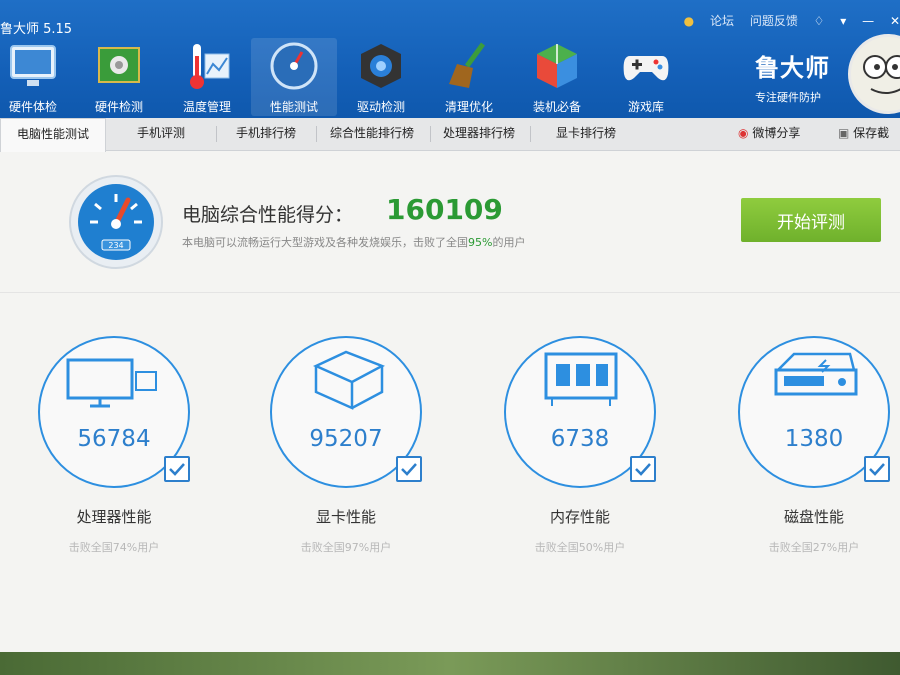 The height and width of the screenshot is (675, 900). What do you see at coordinates (743, 133) in the screenshot?
I see `weibo-icon: ◉` at bounding box center [743, 133].